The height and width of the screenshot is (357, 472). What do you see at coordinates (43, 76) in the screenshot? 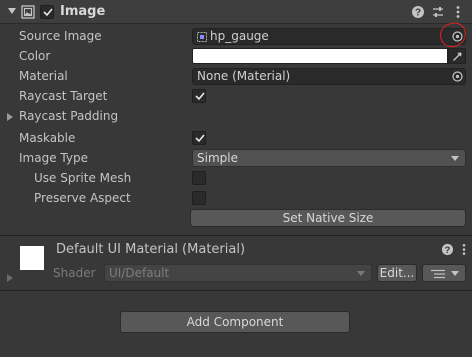
I see `material-label: Material` at bounding box center [43, 76].